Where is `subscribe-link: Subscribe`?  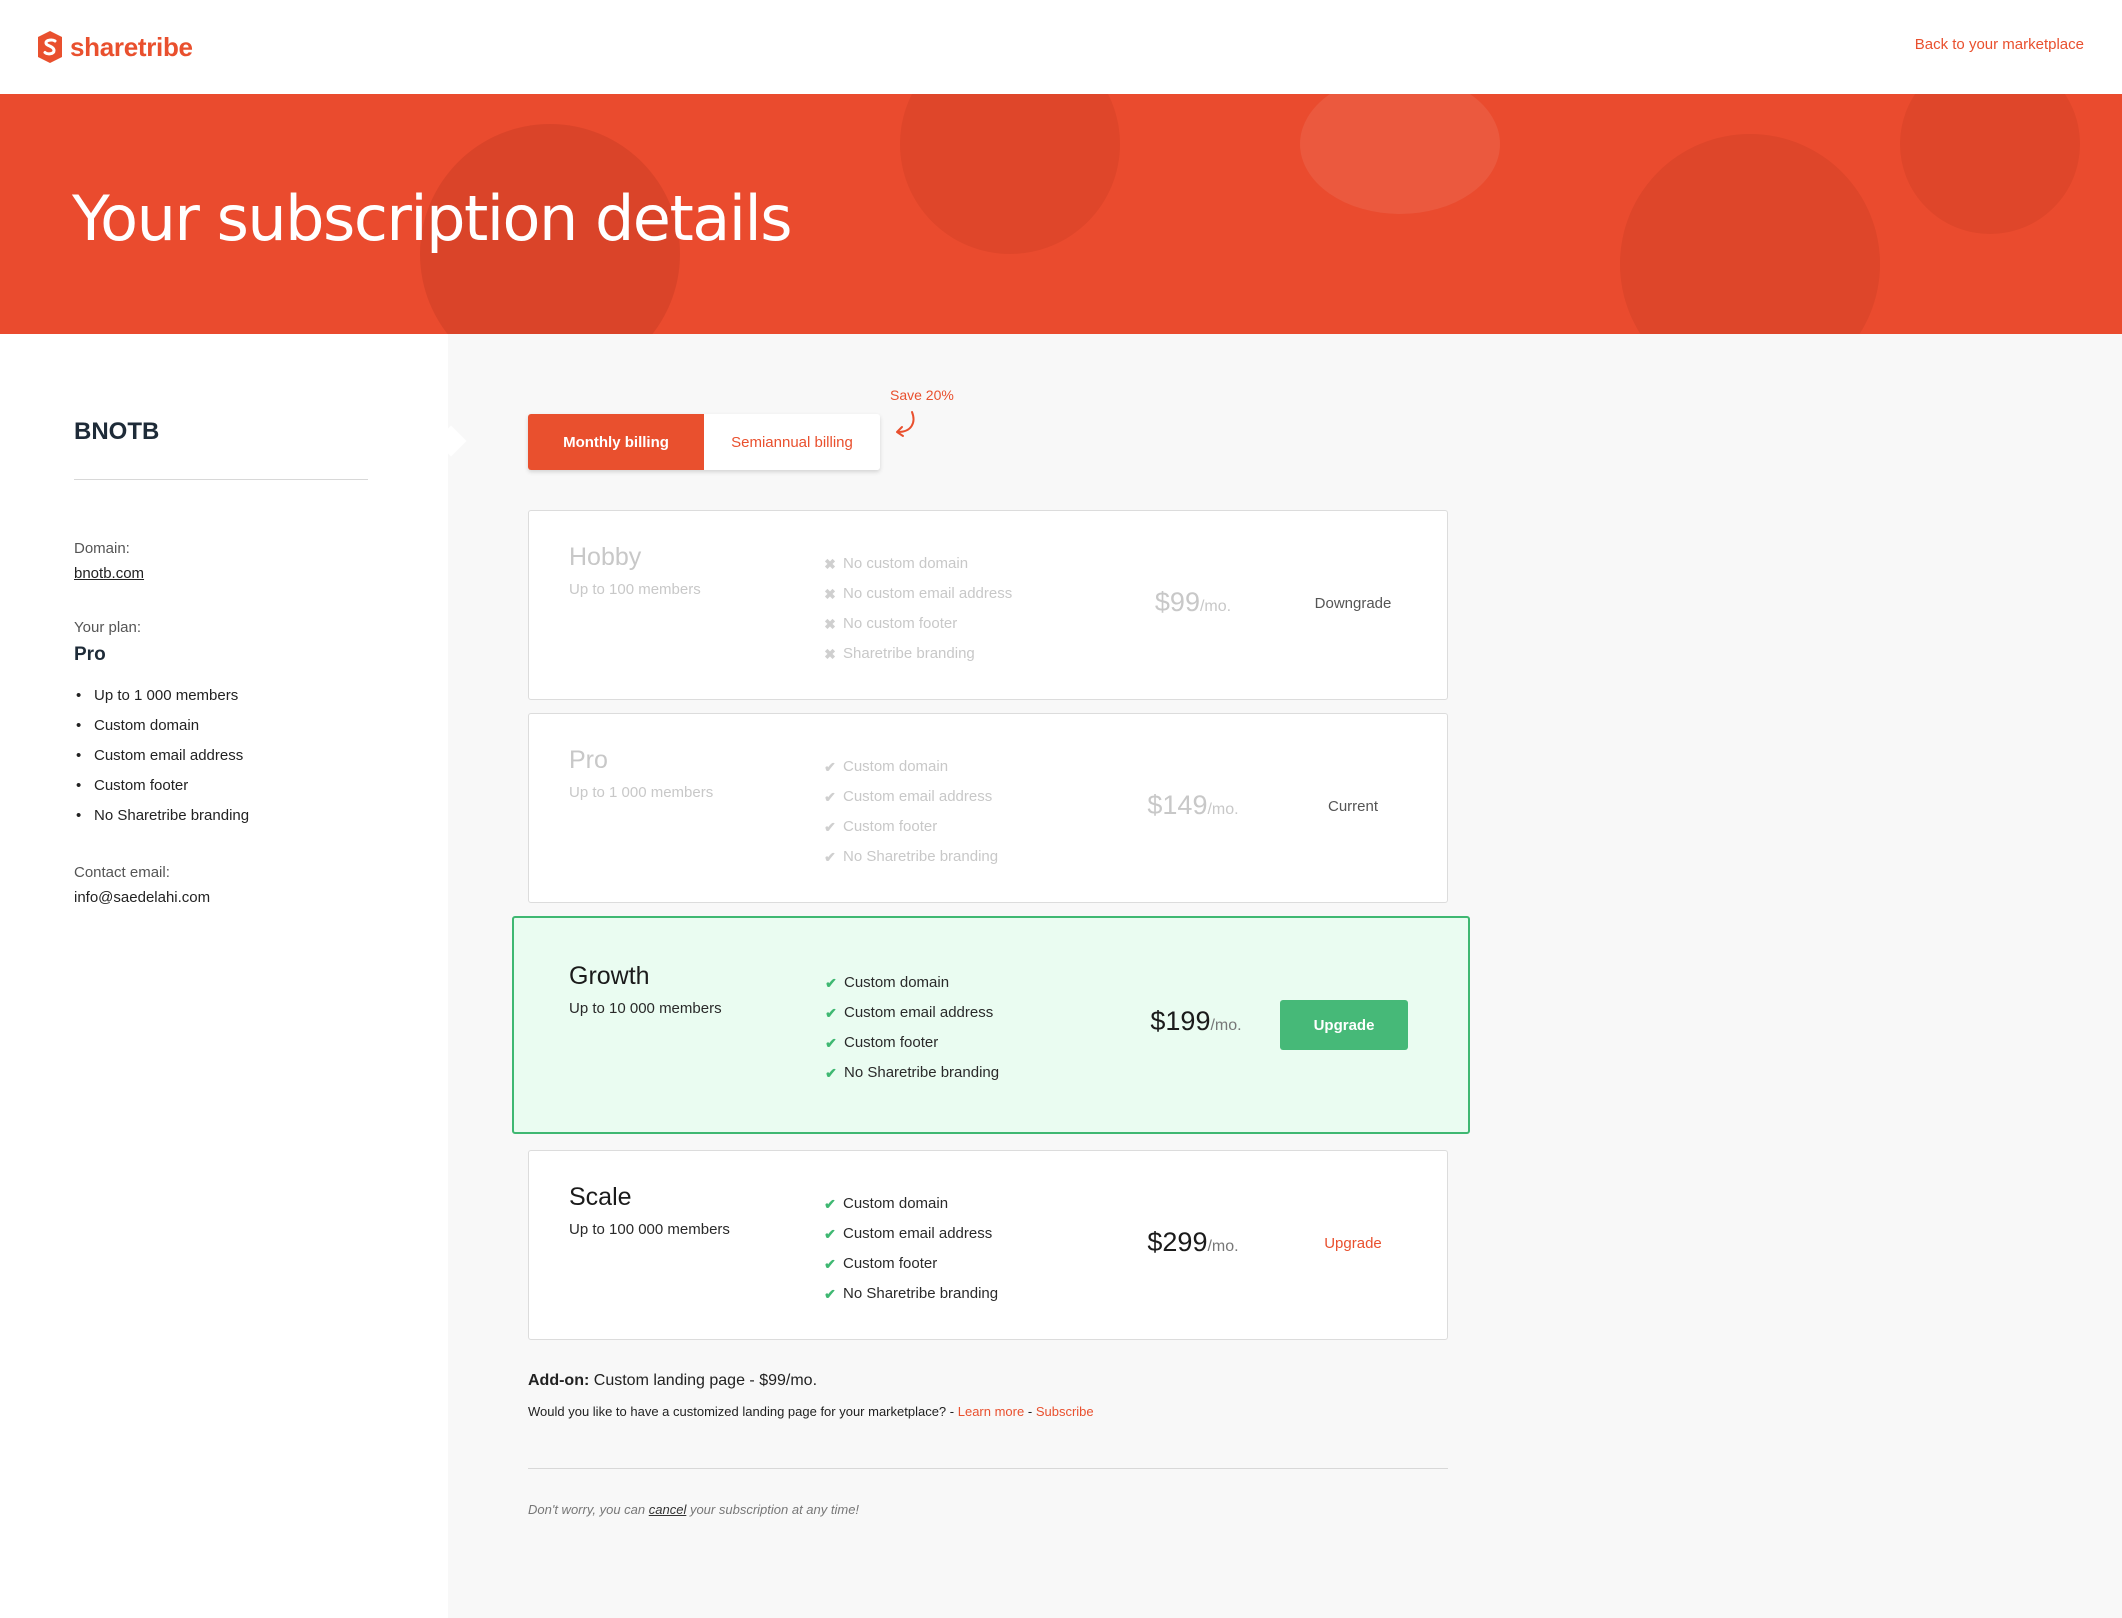 subscribe-link: Subscribe is located at coordinates (1065, 1411).